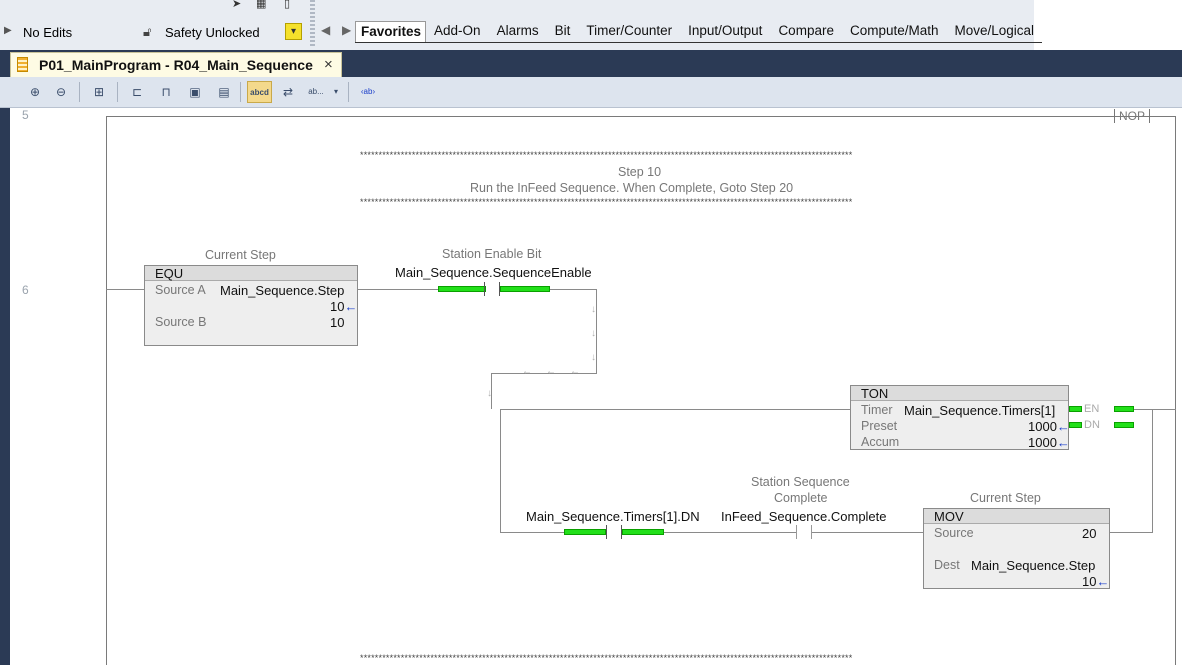 This screenshot has width=1182, height=665. What do you see at coordinates (312, 23) in the screenshot?
I see `toolbar-grip` at bounding box center [312, 23].